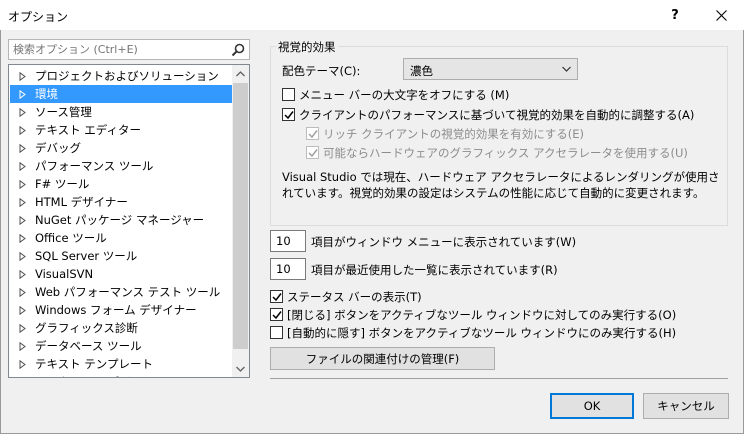 The width and height of the screenshot is (744, 434). What do you see at coordinates (64, 274) in the screenshot?
I see `tree-item-label: VisualSVN` at bounding box center [64, 274].